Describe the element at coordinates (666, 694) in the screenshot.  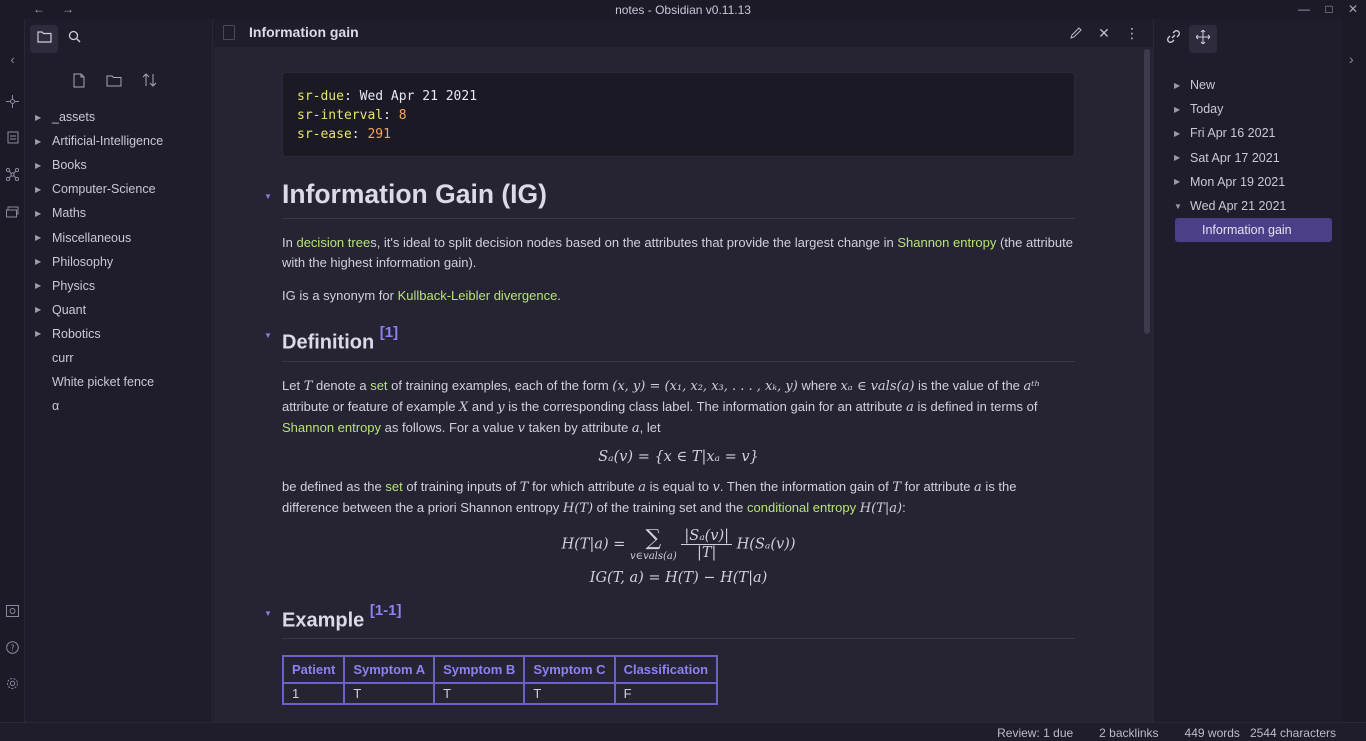
I see `table-cell: F` at that location.